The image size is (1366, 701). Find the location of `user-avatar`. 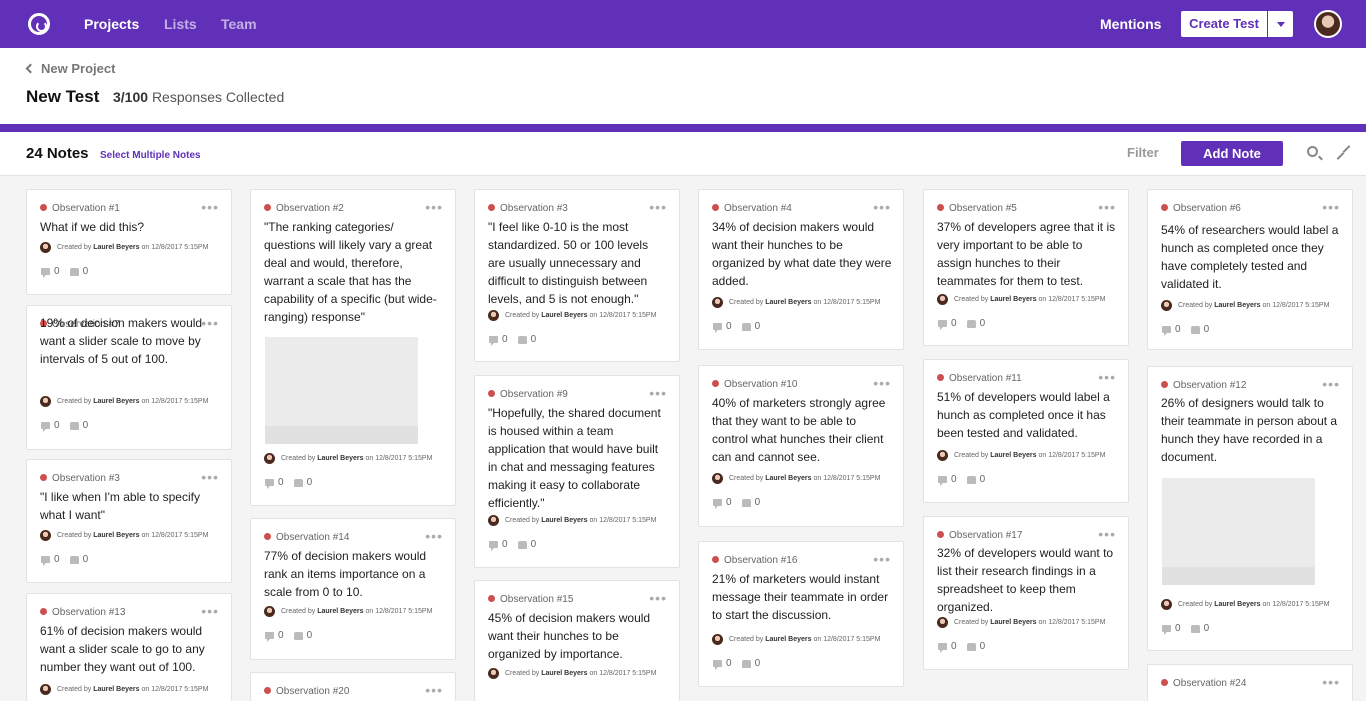

user-avatar is located at coordinates (1328, 24).